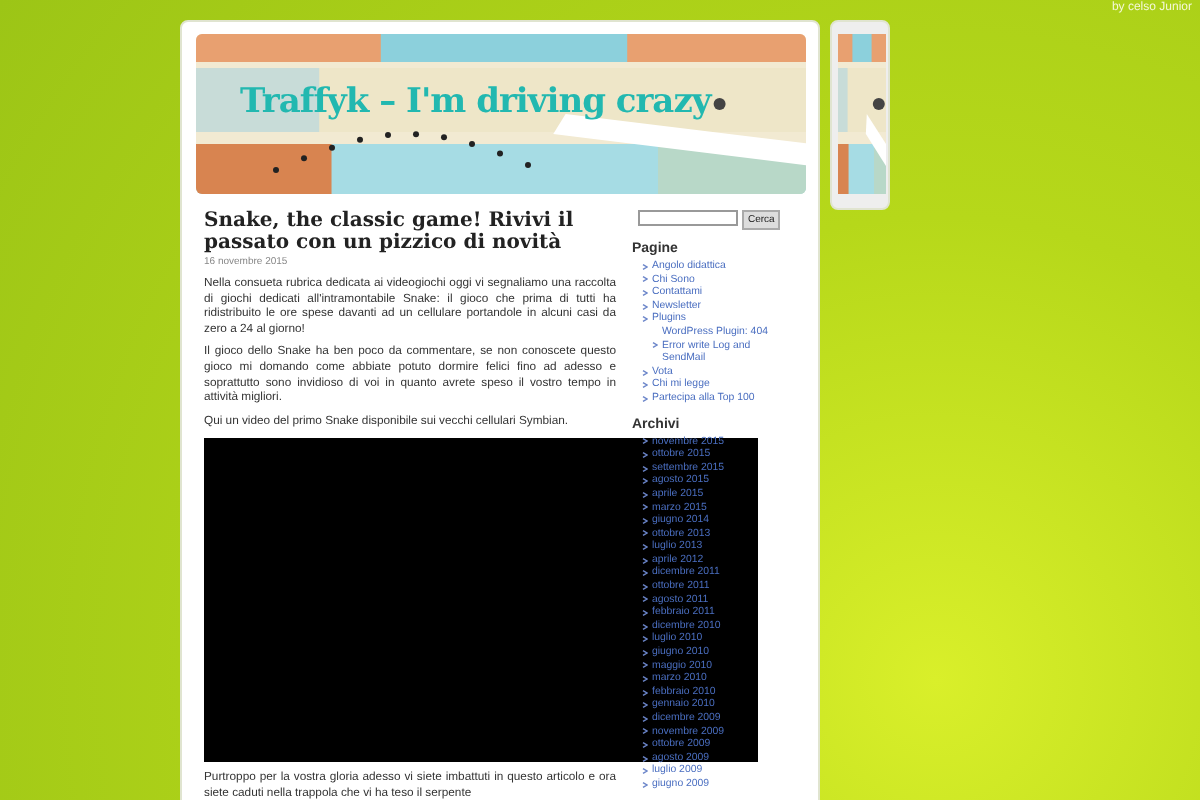 Image resolution: width=1200 pixels, height=800 pixels. Describe the element at coordinates (688, 218) in the screenshot. I see `search-field` at that location.